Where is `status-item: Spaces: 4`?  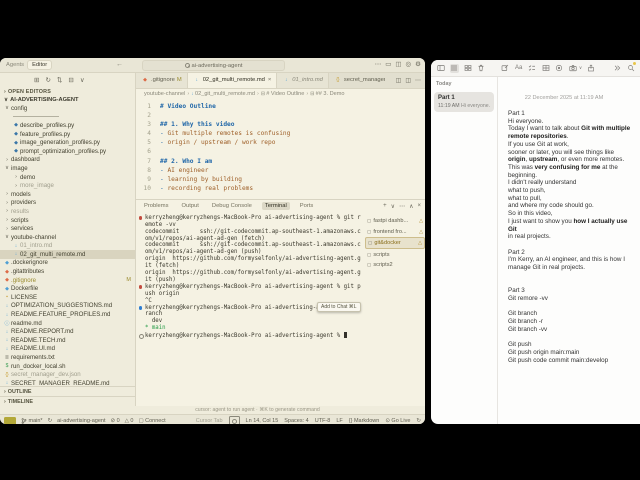
status-item: Spaces: 4 is located at coordinates (296, 421).